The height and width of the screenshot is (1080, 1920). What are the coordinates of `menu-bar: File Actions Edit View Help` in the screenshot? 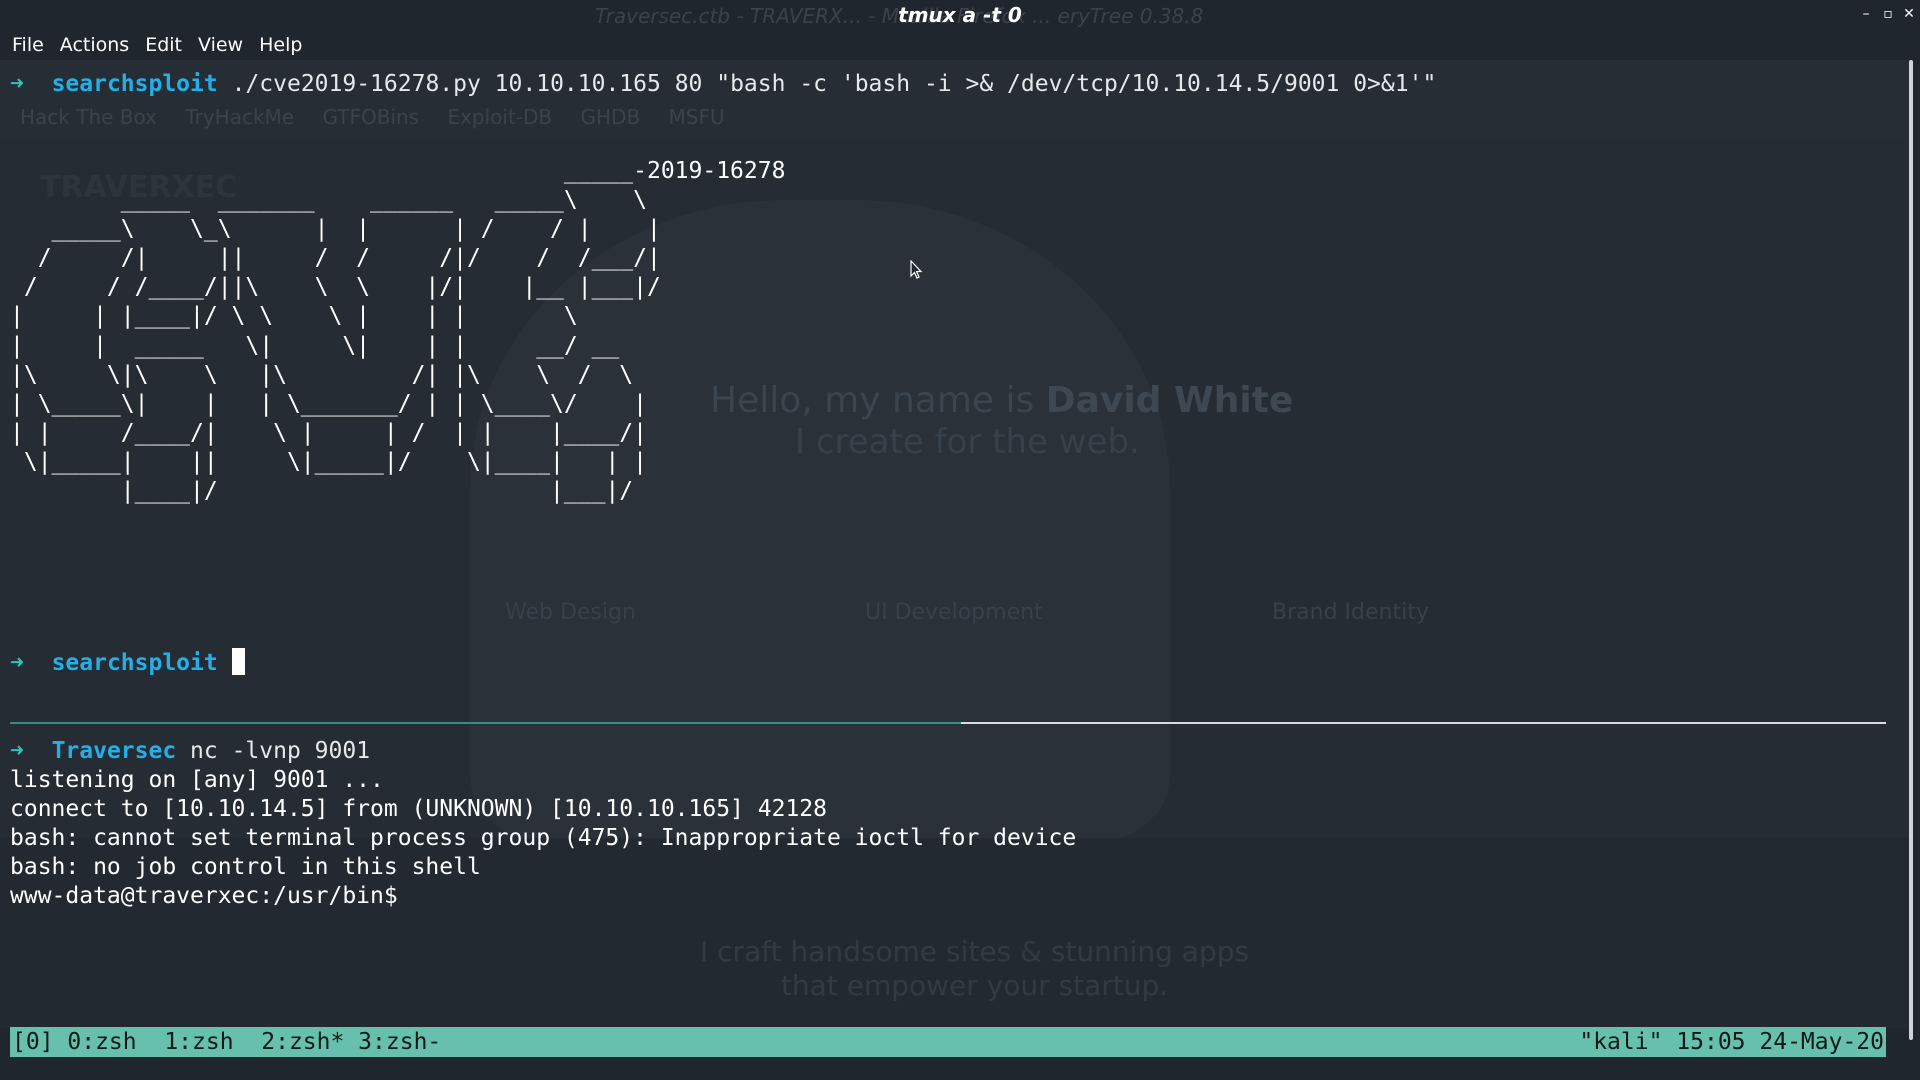 It's located at (153, 46).